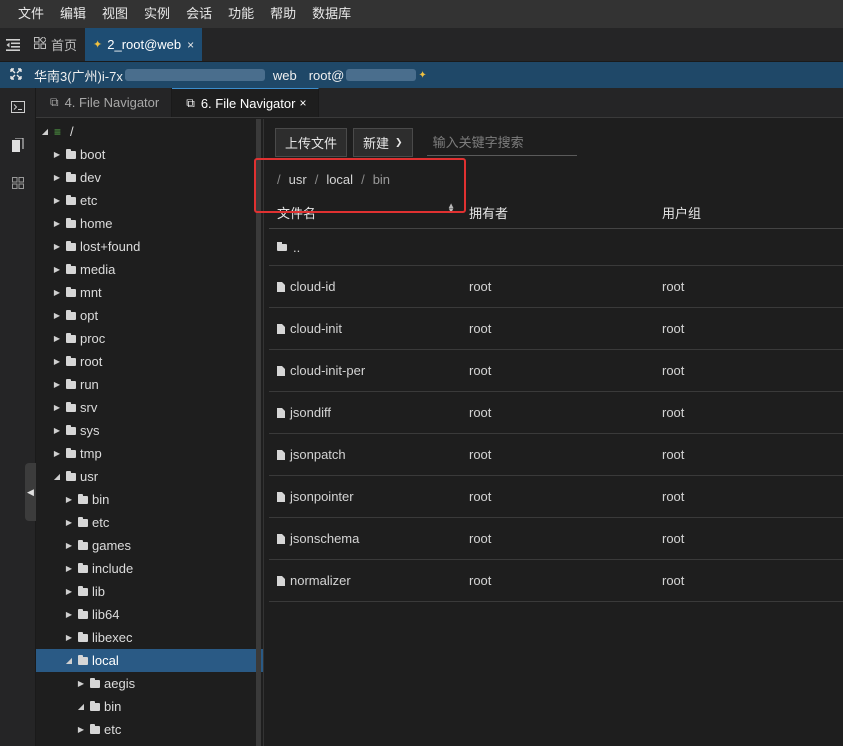 This screenshot has height=746, width=843. What do you see at coordinates (556, 497) in the screenshot?
I see `table-row: jsonpointer root root` at bounding box center [556, 497].